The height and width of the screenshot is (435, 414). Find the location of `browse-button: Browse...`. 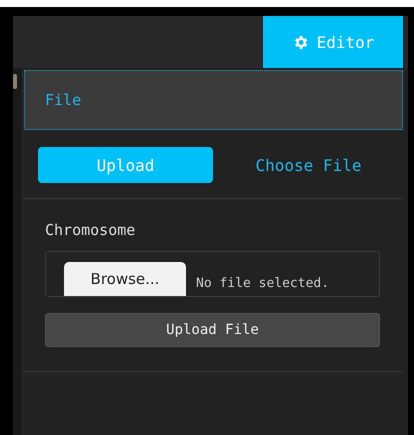

browse-button: Browse... is located at coordinates (125, 279).